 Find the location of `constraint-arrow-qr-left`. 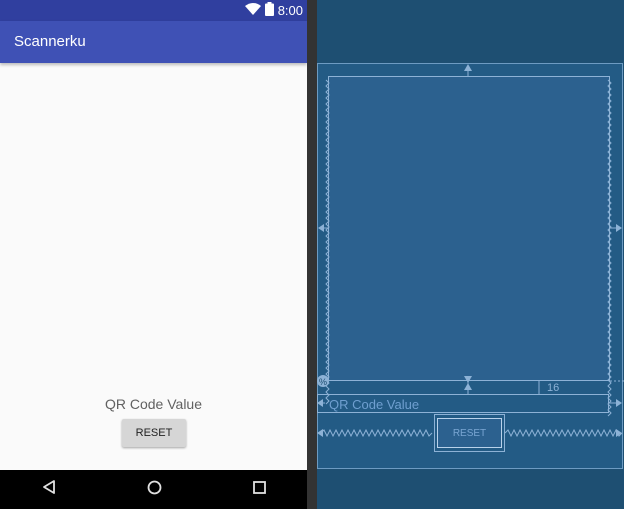

constraint-arrow-qr-left is located at coordinates (321, 403).